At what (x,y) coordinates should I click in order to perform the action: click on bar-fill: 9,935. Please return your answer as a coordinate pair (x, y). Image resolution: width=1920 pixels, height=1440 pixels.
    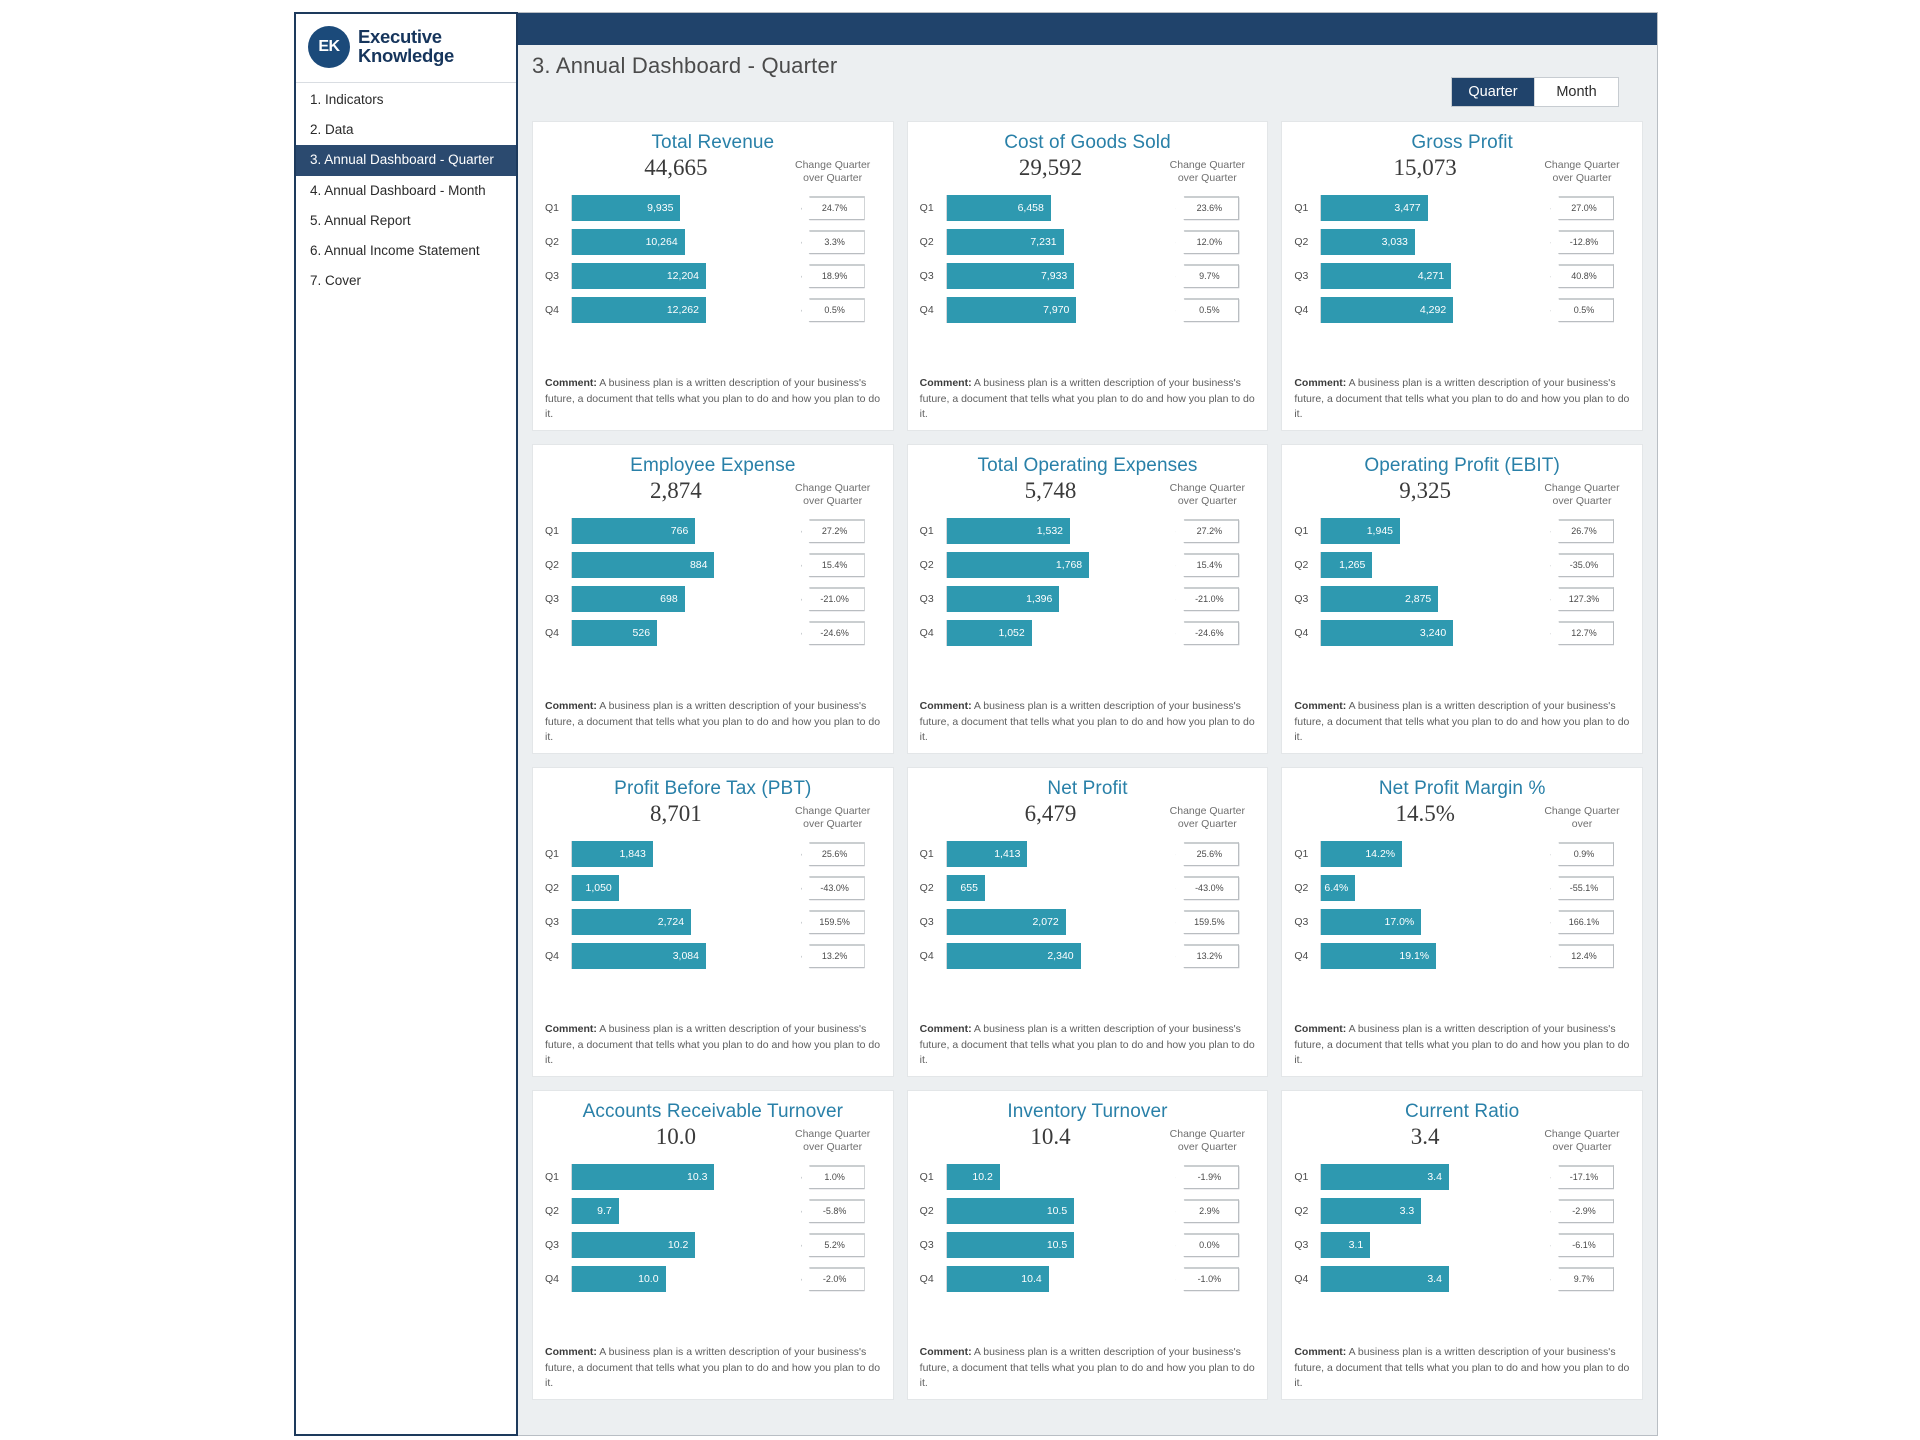
    Looking at the image, I should click on (626, 208).